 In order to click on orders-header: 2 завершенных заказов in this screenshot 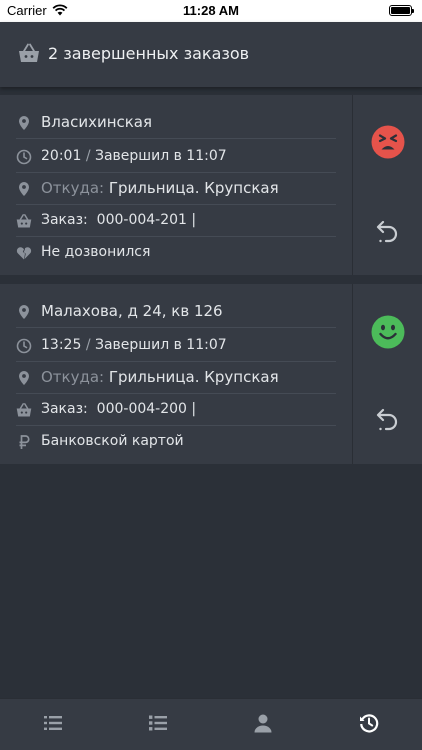, I will do `click(211, 54)`.